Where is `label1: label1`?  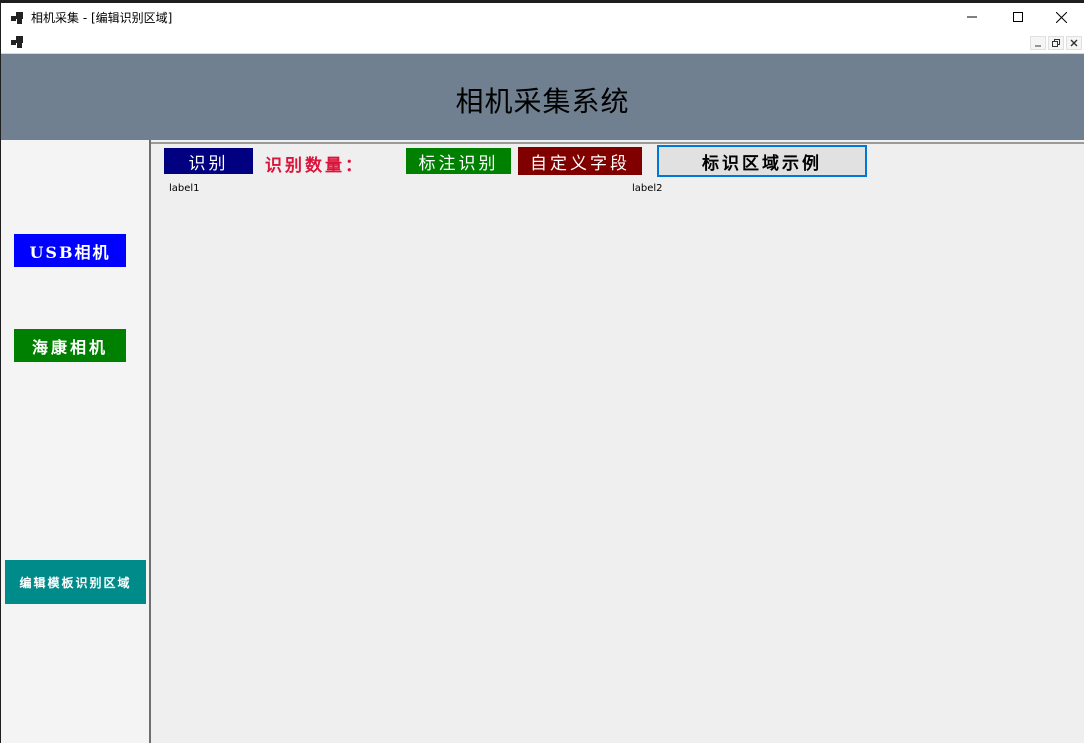 label1: label1 is located at coordinates (184, 188).